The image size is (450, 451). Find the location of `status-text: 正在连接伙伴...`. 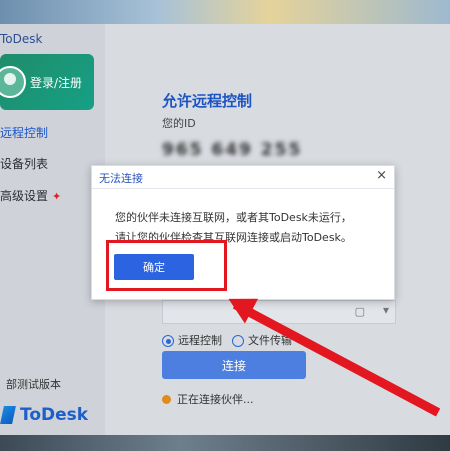

status-text: 正在连接伙伴... is located at coordinates (215, 399).